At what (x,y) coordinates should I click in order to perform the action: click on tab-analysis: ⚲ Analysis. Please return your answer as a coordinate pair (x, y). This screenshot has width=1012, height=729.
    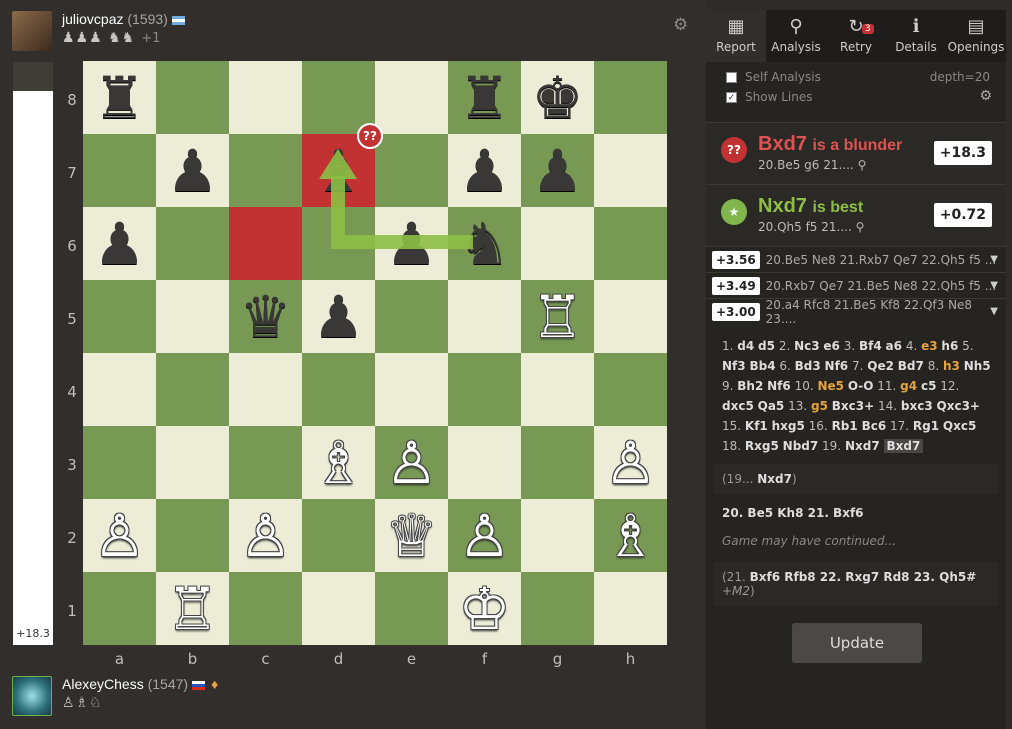
    Looking at the image, I should click on (796, 36).